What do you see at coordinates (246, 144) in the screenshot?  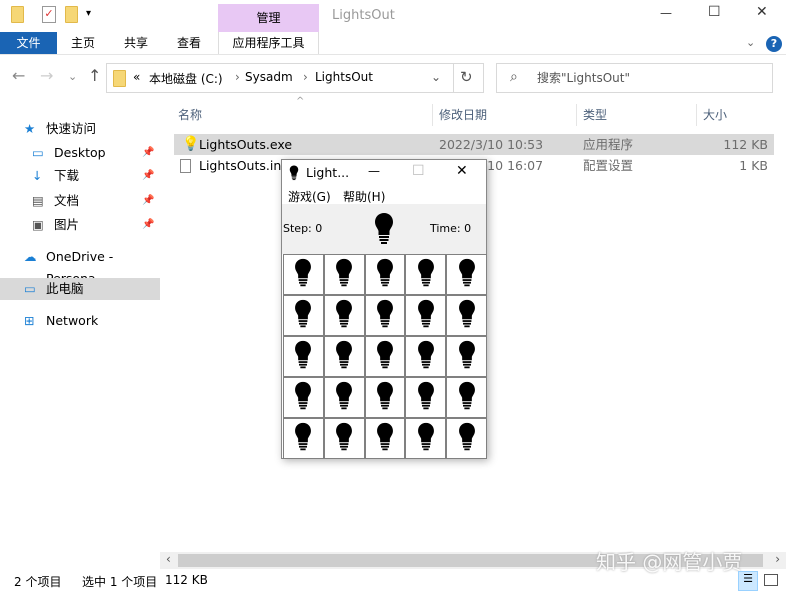 I see `file-name: LightsOuts.exe` at bounding box center [246, 144].